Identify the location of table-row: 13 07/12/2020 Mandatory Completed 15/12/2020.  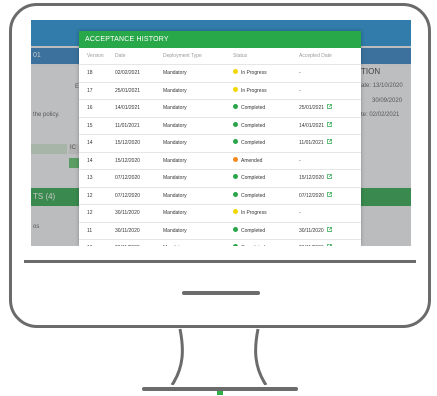
(220, 178).